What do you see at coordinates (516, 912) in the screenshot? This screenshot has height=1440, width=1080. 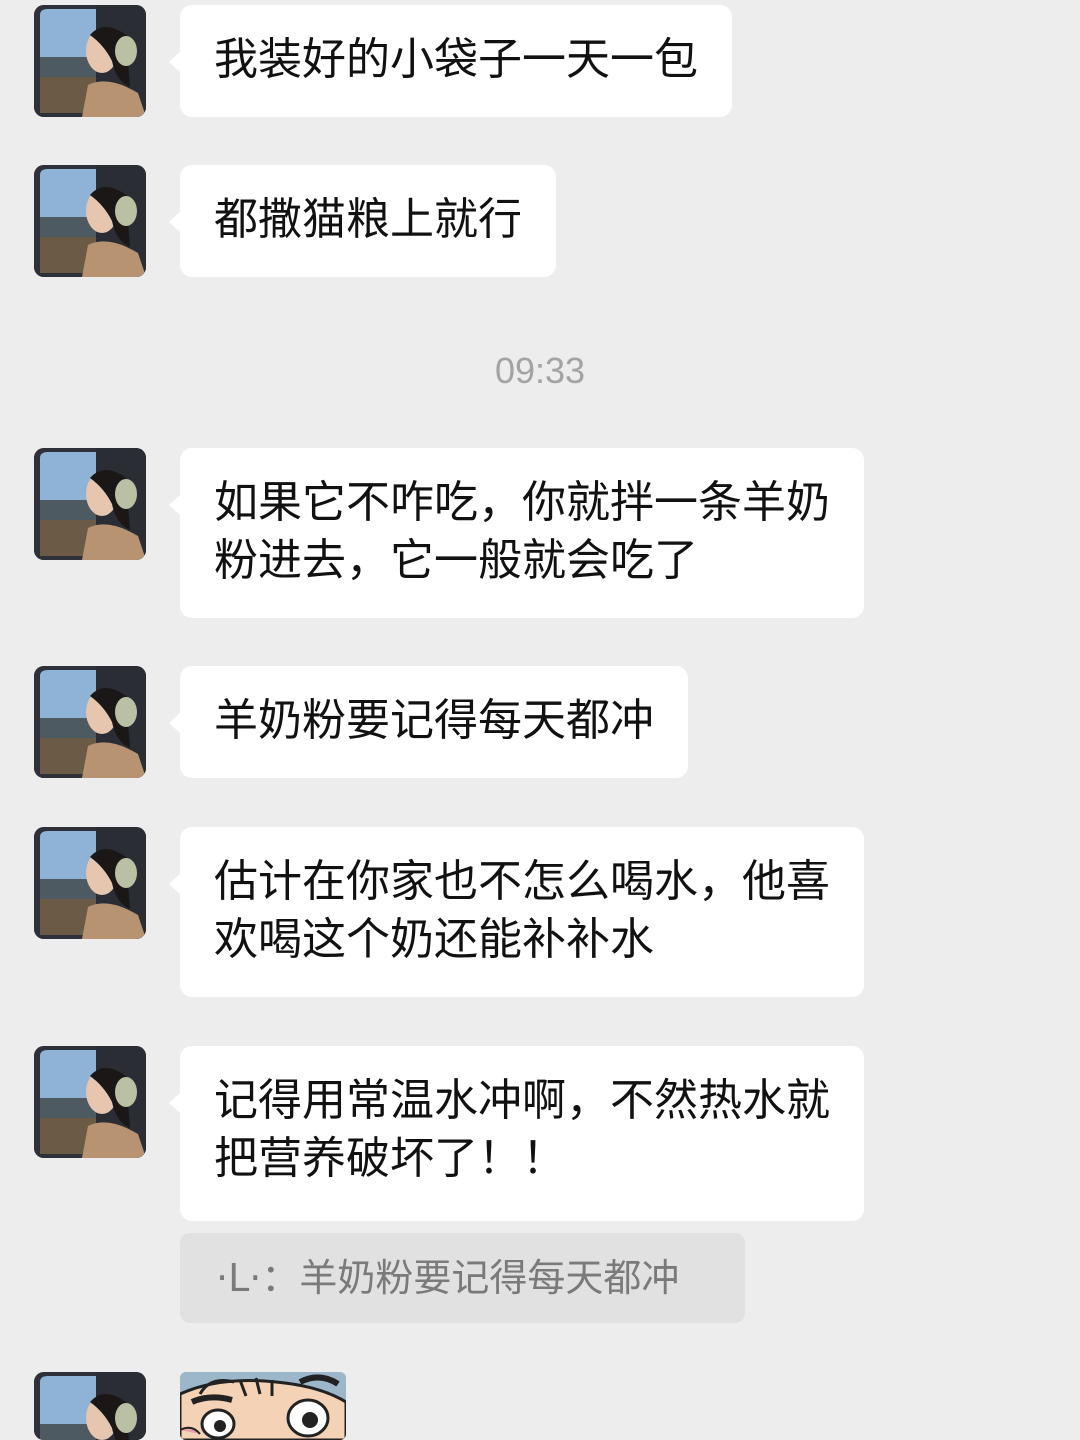 I see `message-bubble: 估计在你家也不怎么喝水，他喜 欢喝这个奶还能补补水` at bounding box center [516, 912].